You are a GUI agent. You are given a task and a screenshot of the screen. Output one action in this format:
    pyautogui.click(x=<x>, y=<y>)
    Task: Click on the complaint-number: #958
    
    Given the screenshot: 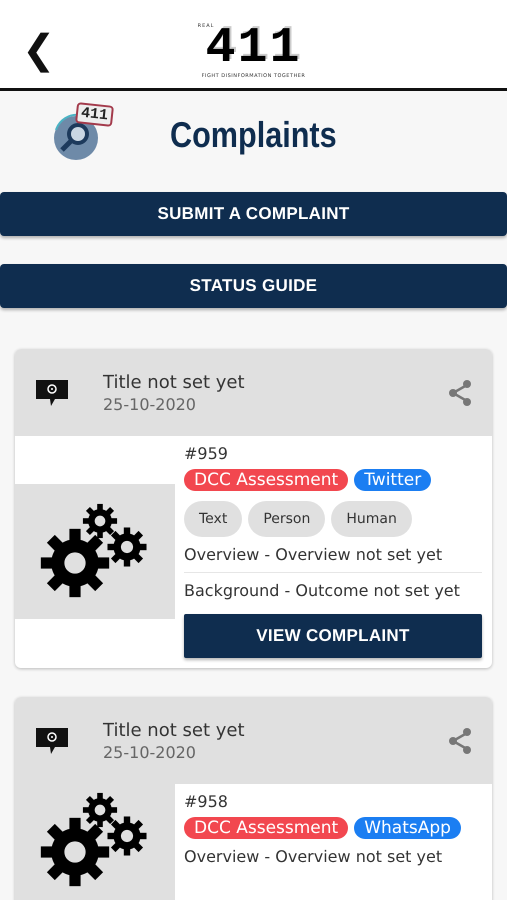 What is the action you would take?
    pyautogui.click(x=206, y=801)
    